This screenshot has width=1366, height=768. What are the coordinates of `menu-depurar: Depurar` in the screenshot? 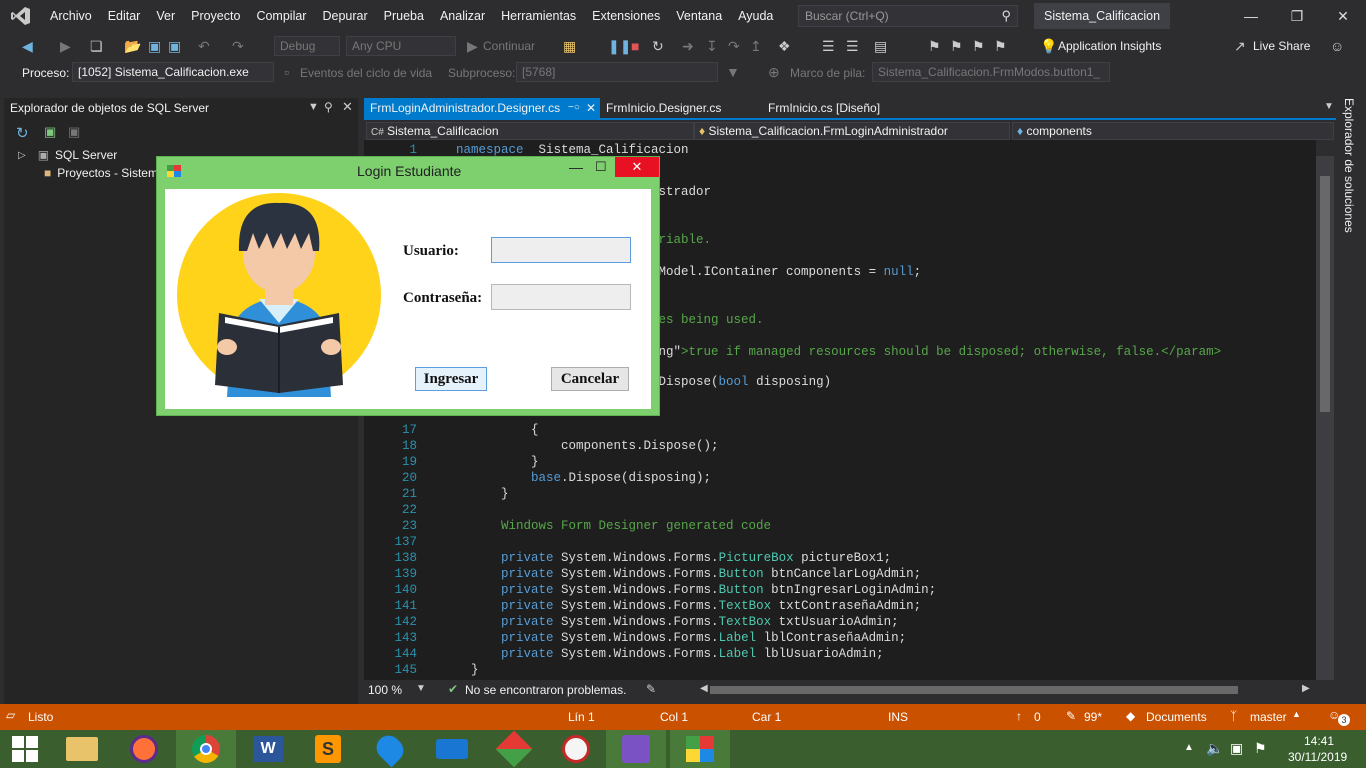 It's located at (344, 16).